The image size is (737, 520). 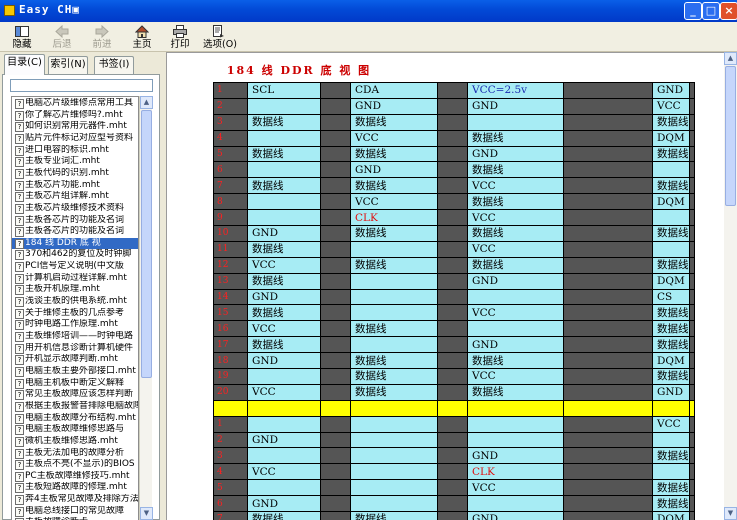 What do you see at coordinates (75, 372) in the screenshot?
I see `toc-item: ? 电脑主板主要外部接口.mht` at bounding box center [75, 372].